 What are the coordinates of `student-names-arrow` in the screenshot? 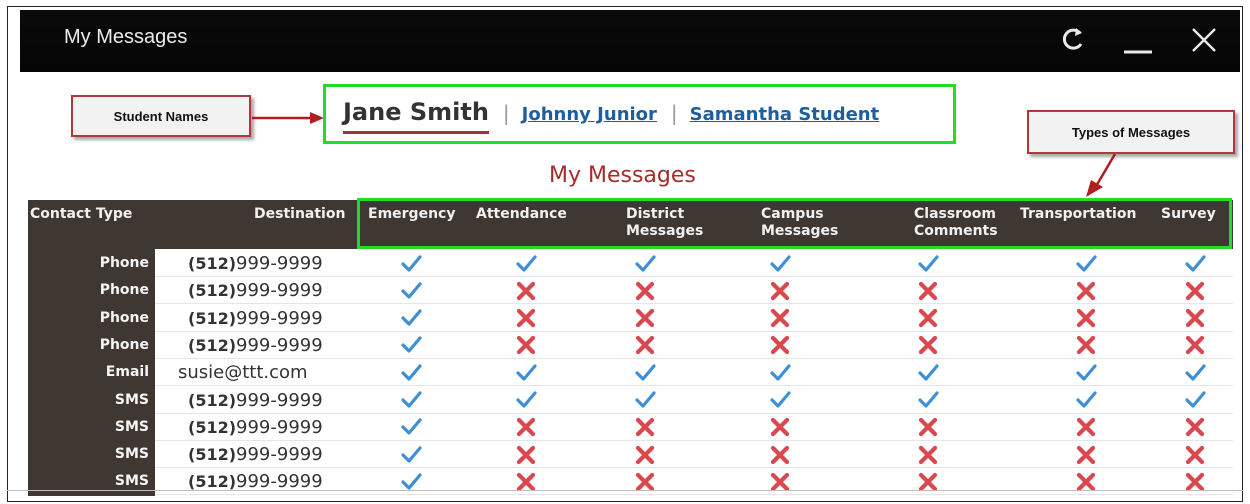 It's located at (288, 118).